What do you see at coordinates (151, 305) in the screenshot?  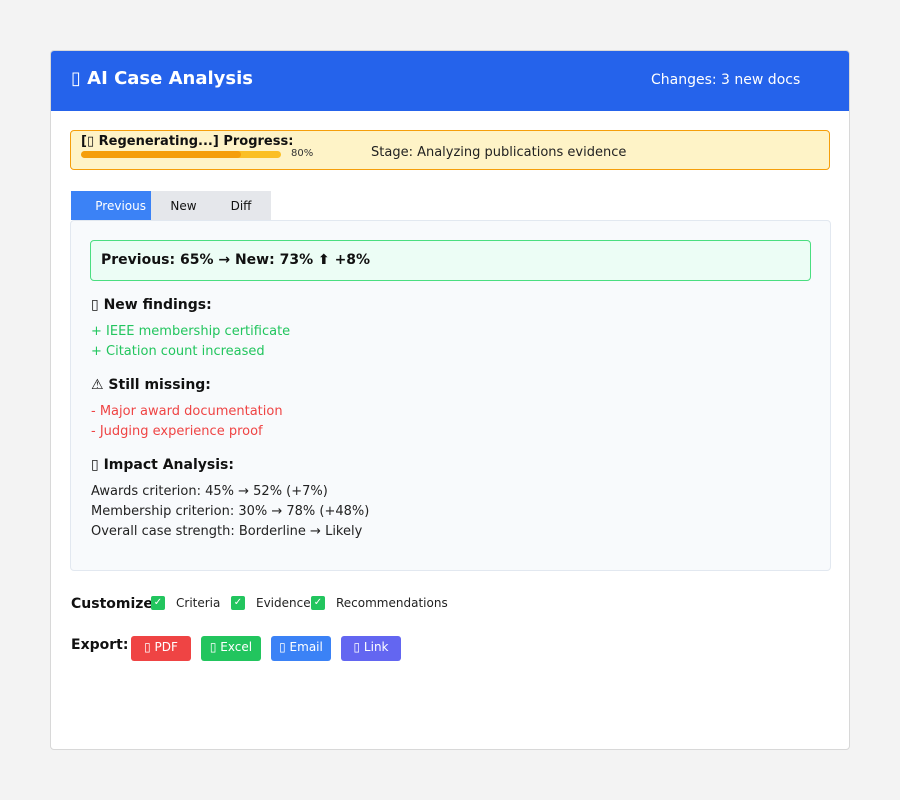 I see `new-findings-heading: ▯ New findings:` at bounding box center [151, 305].